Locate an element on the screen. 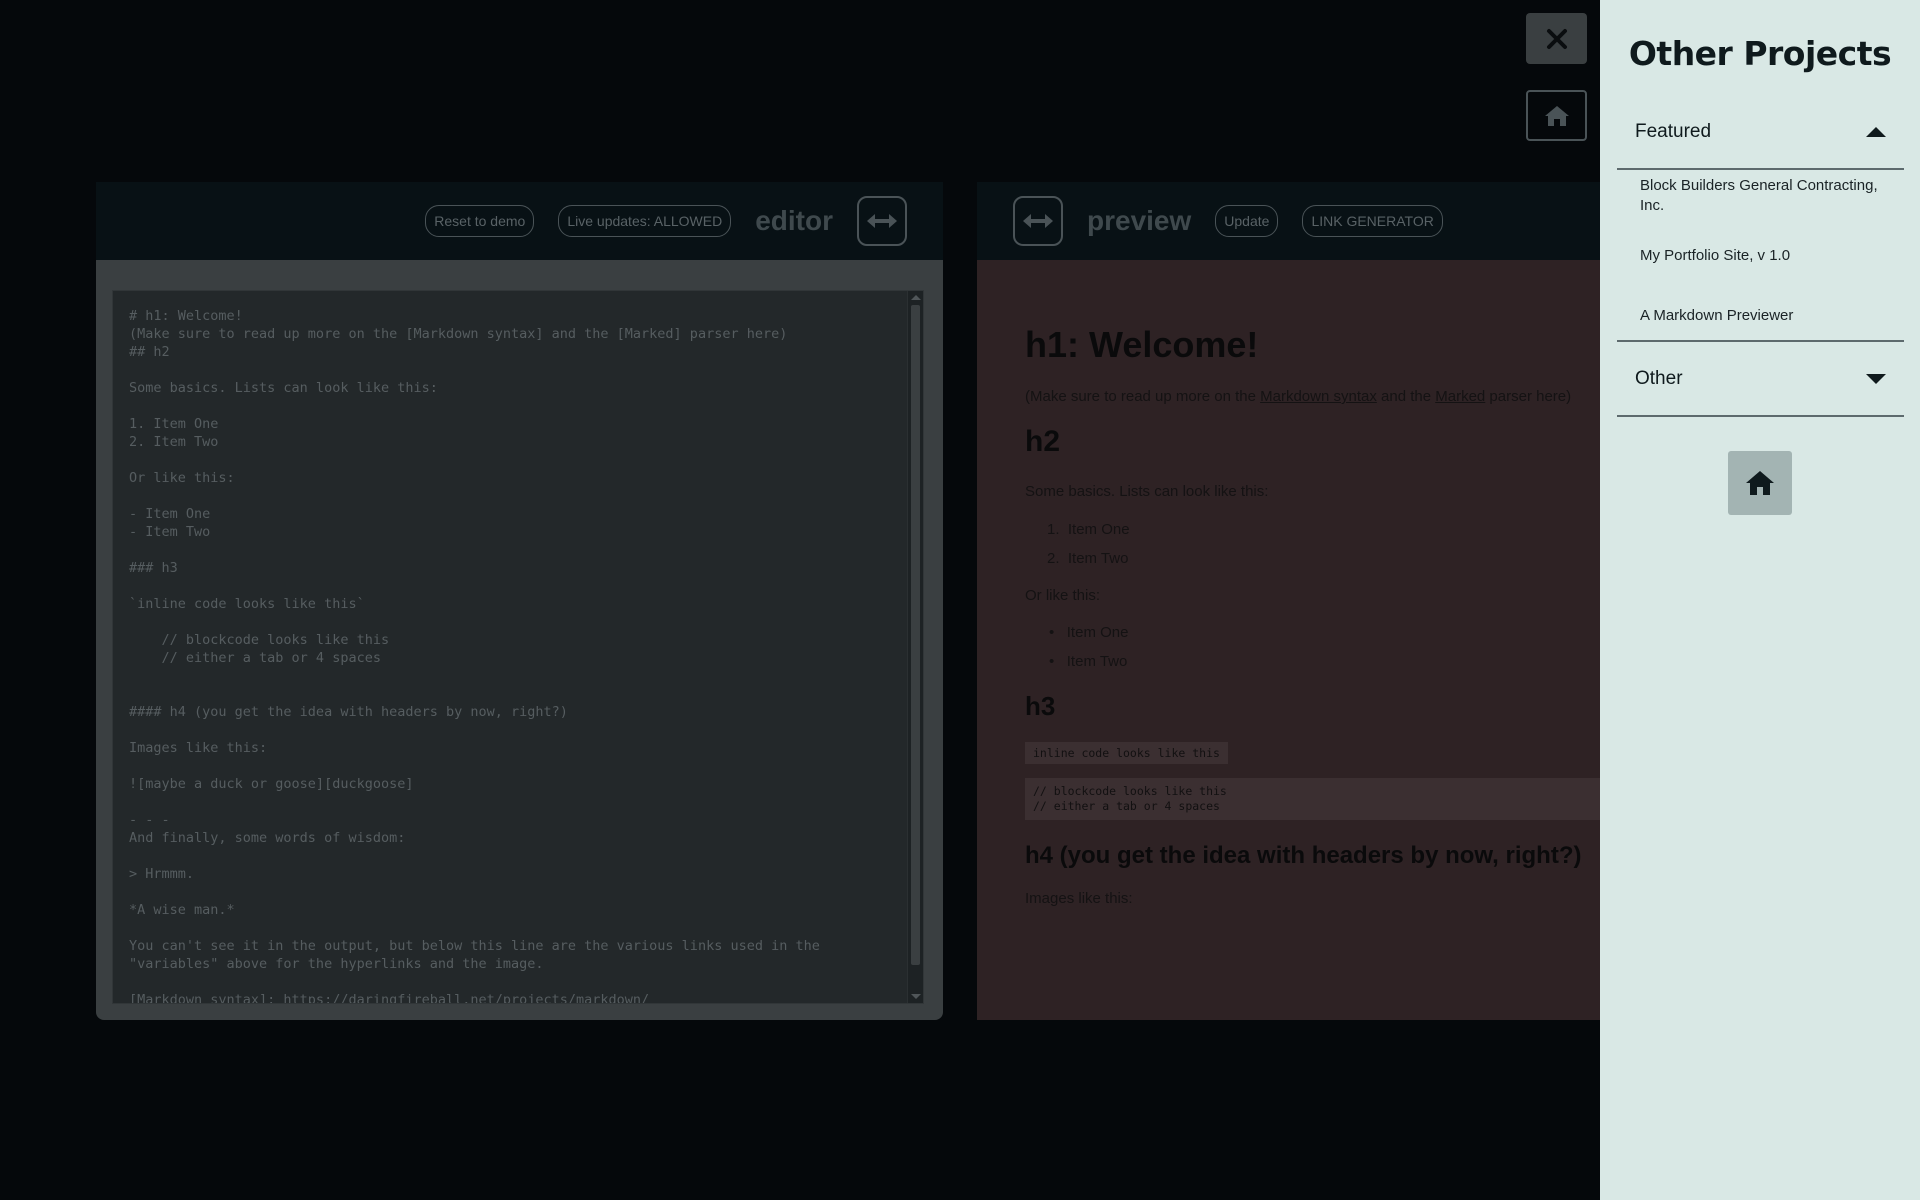 The image size is (1920, 1200). editor-expand-button is located at coordinates (882, 221).